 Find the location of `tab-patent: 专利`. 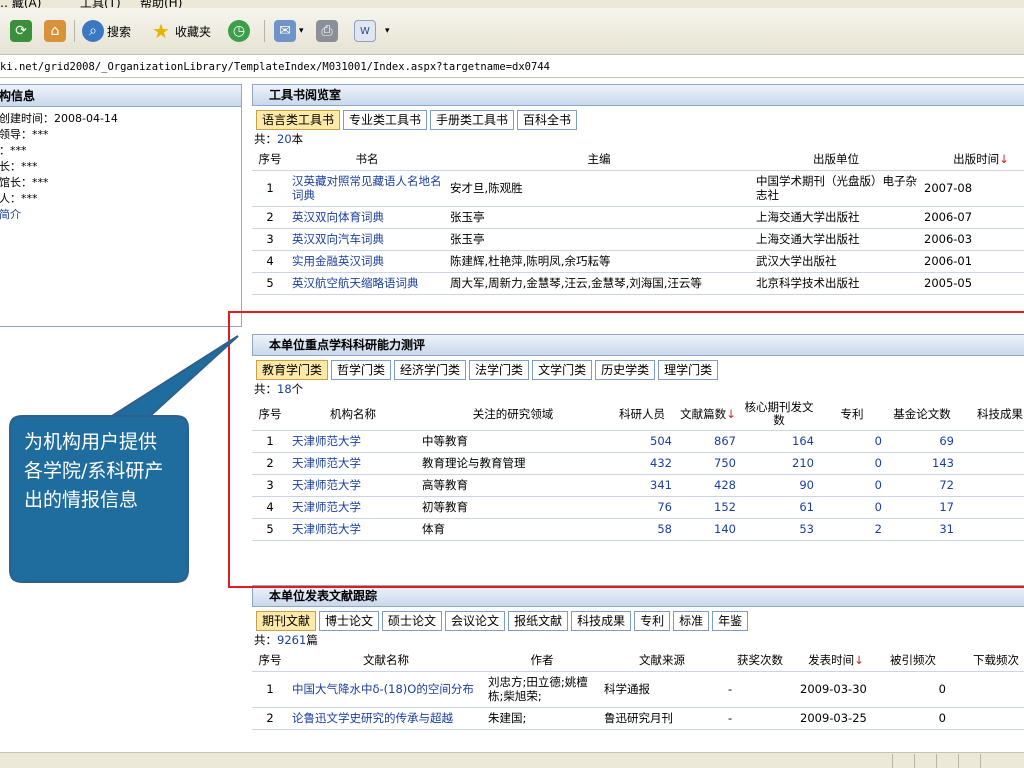

tab-patent: 专利 is located at coordinates (652, 621).